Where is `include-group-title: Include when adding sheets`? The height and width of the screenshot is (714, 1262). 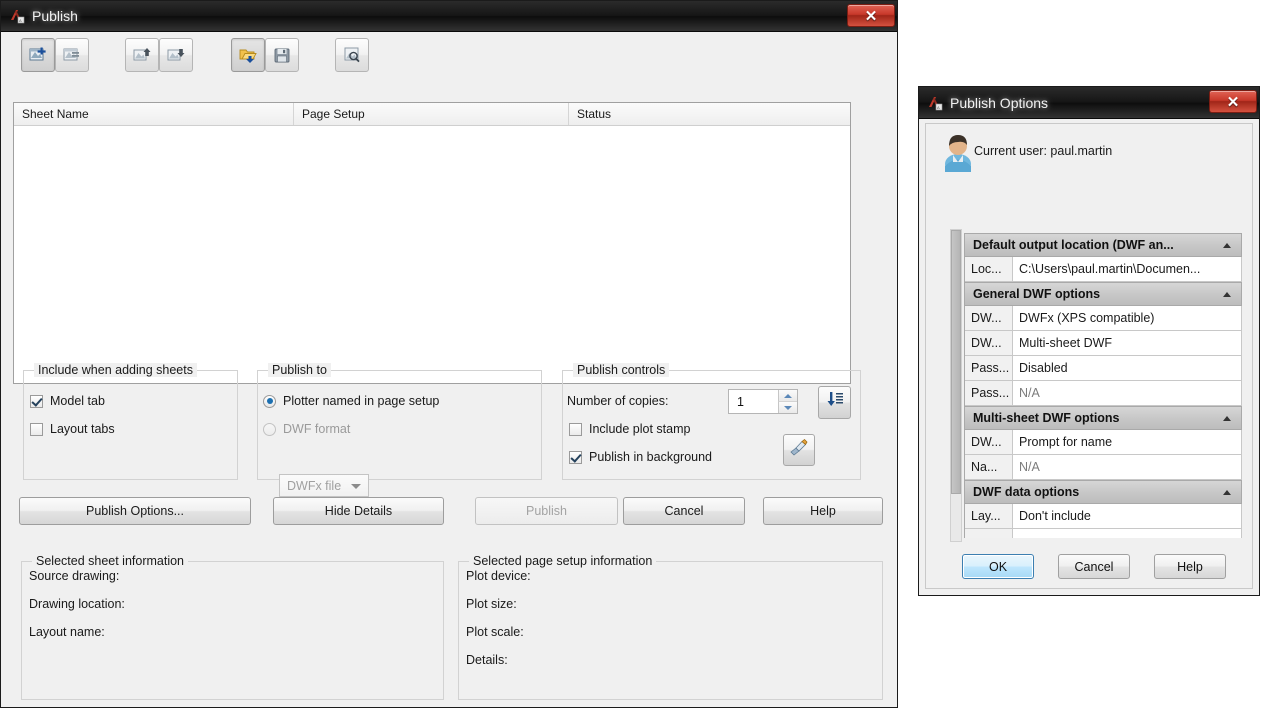 include-group-title: Include when adding sheets is located at coordinates (115, 370).